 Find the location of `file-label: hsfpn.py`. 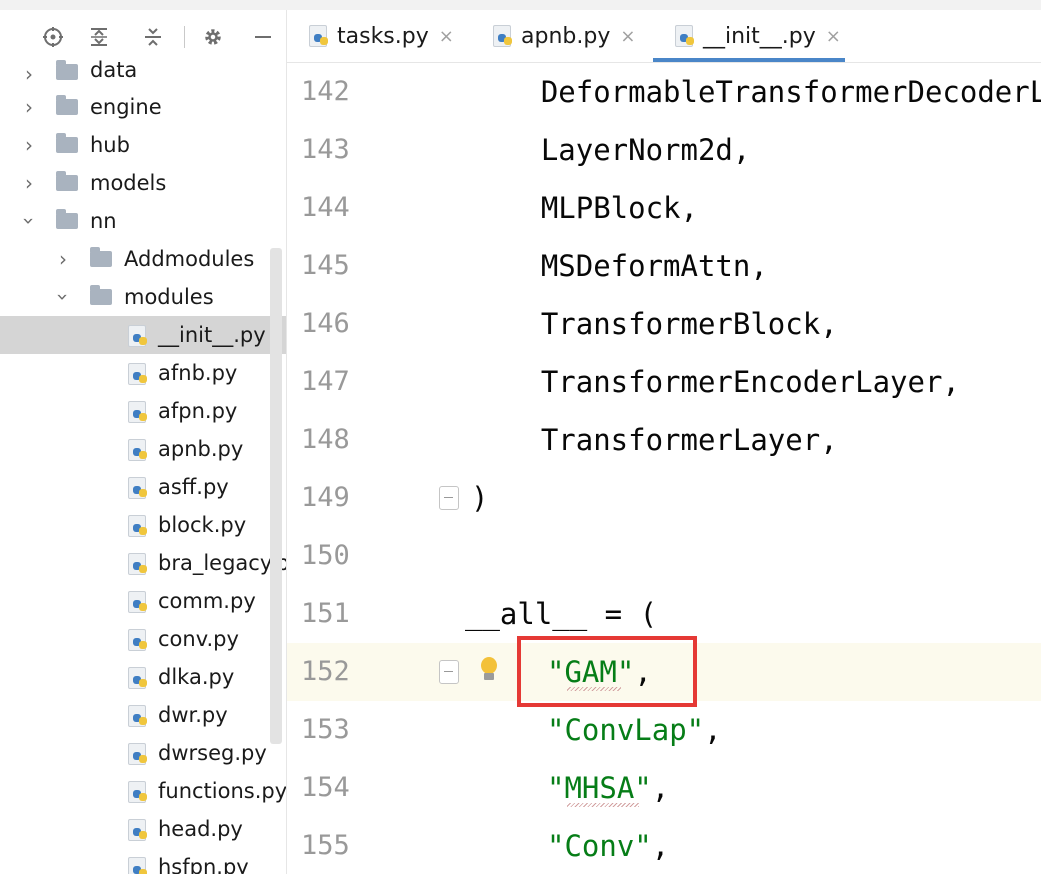

file-label: hsfpn.py is located at coordinates (203, 864).